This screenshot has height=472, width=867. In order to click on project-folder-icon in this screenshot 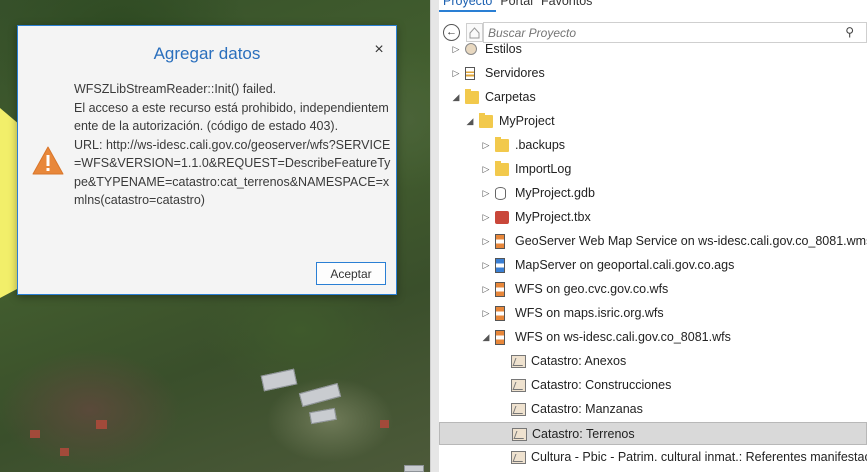, I will do `click(486, 120)`.